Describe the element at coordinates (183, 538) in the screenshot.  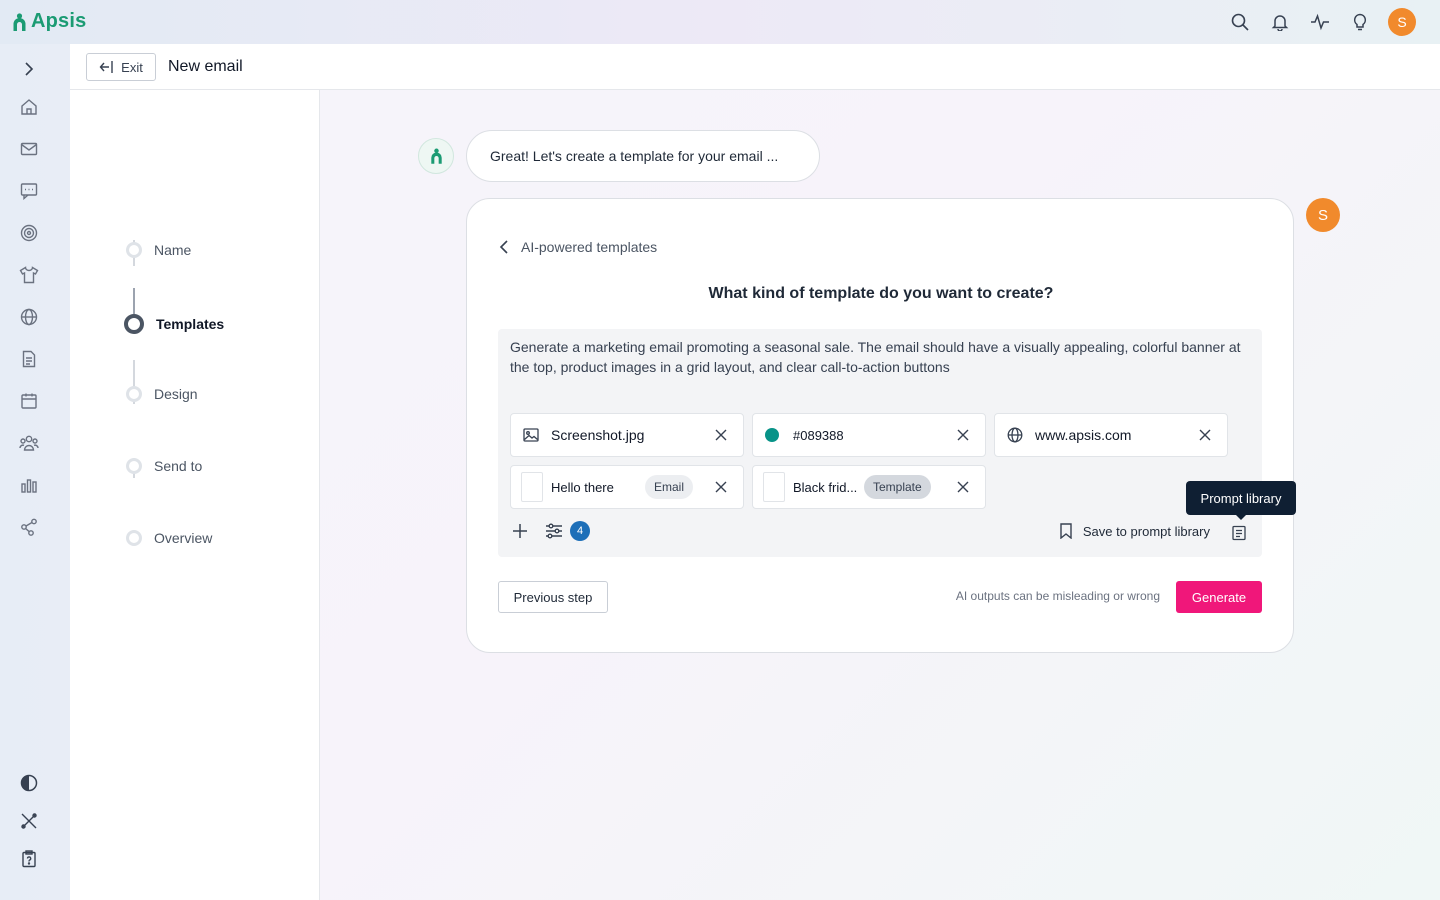
I see `step-label: Overview` at that location.